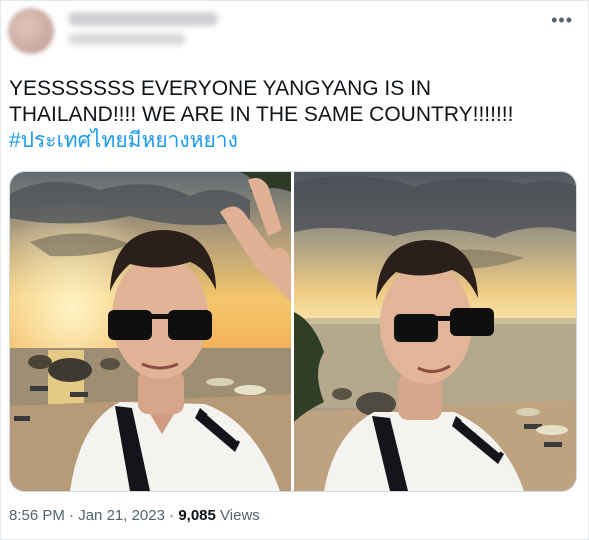 The height and width of the screenshot is (540, 589). I want to click on author-name-blurred, so click(143, 19).